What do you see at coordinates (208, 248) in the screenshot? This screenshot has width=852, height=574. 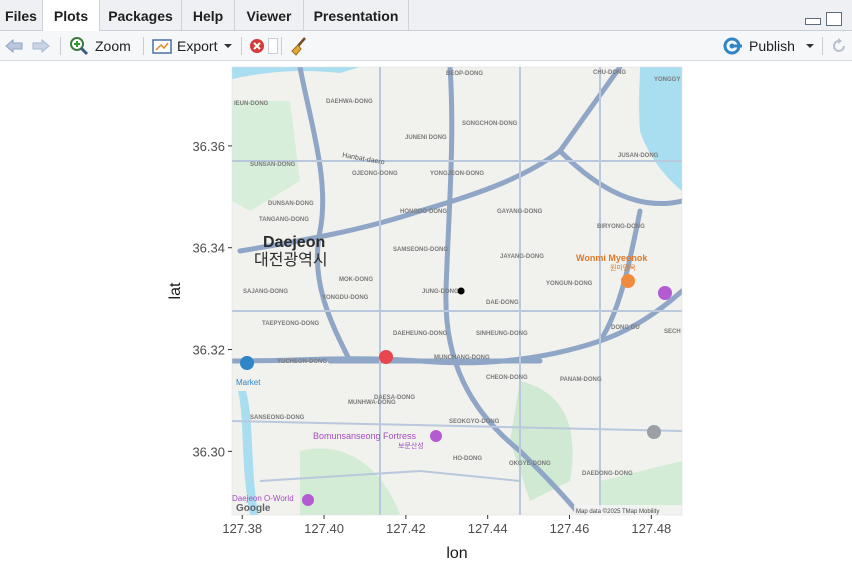 I see `y-tick-label: 36.34` at bounding box center [208, 248].